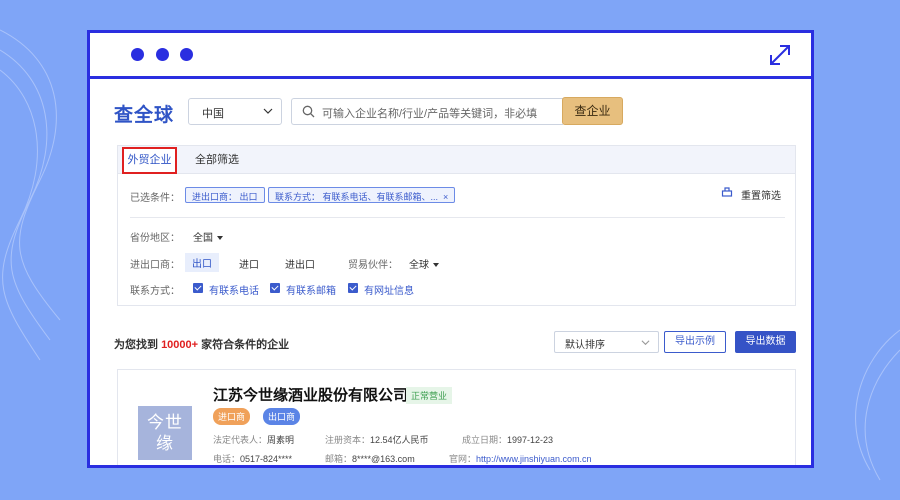  What do you see at coordinates (225, 195) in the screenshot?
I see `chip-trade-export: 进出口商： 出口` at bounding box center [225, 195].